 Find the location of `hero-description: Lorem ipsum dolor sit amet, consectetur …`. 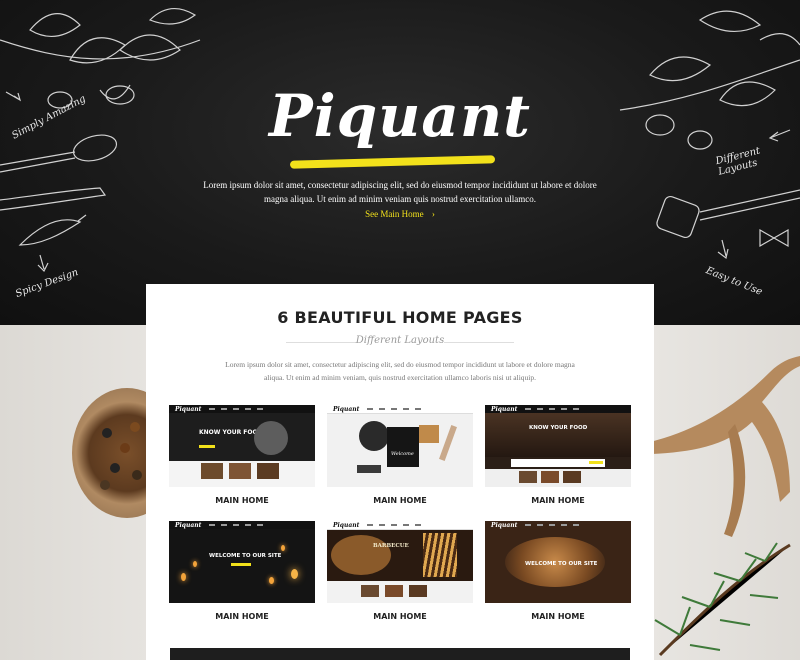

hero-description: Lorem ipsum dolor sit amet, consectetur … is located at coordinates (400, 192).